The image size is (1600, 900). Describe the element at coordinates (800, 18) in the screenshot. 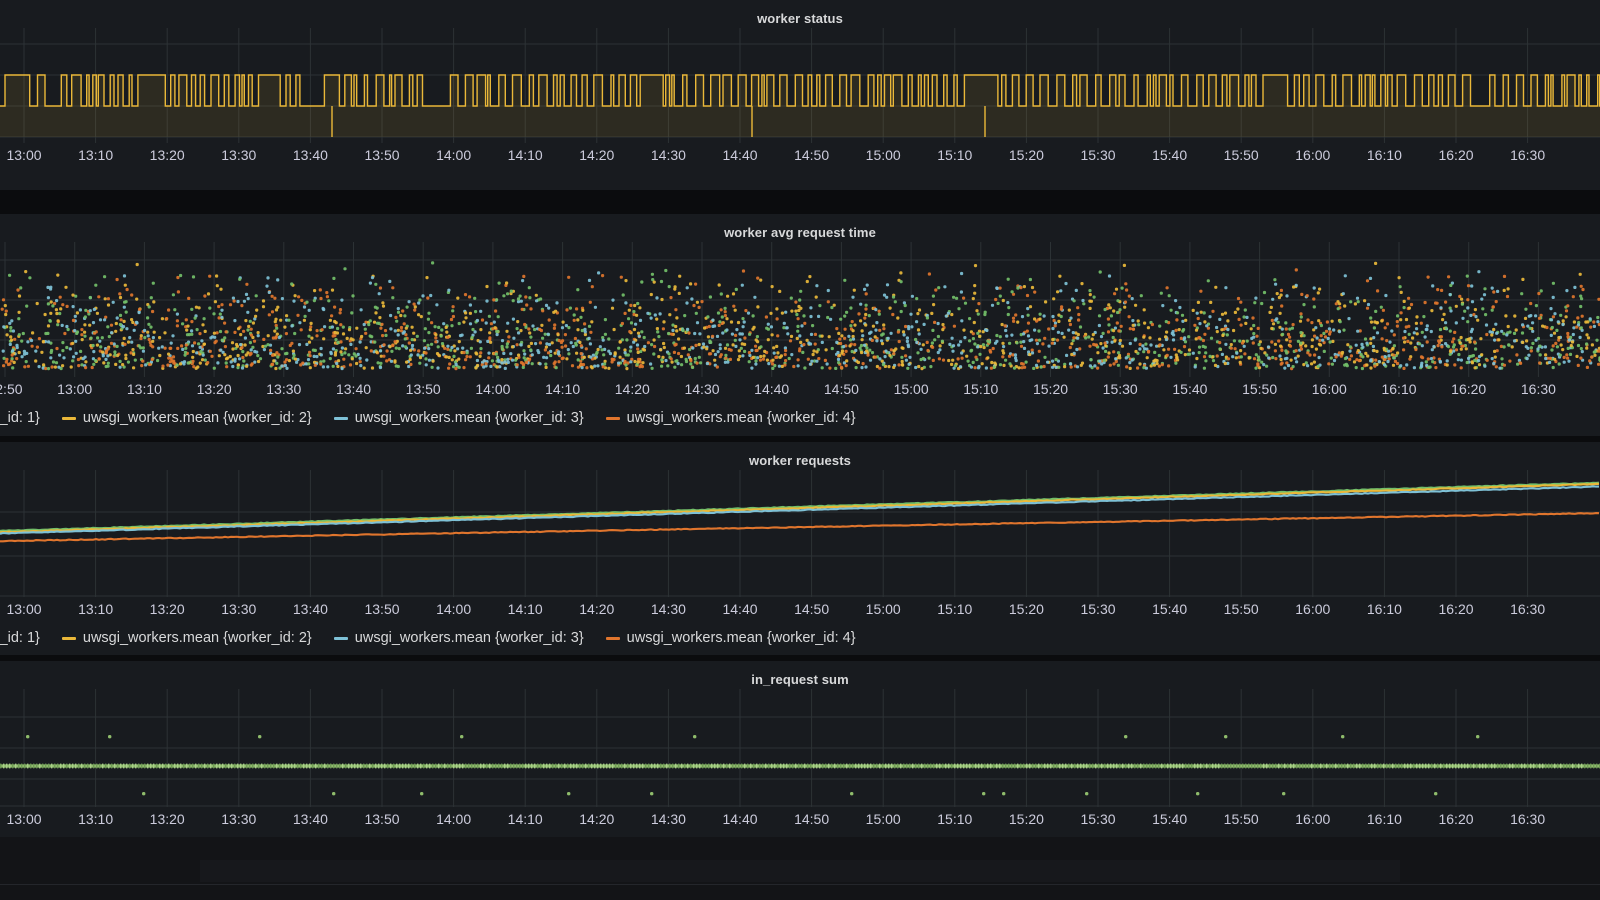

I see `panel-title: worker status` at that location.